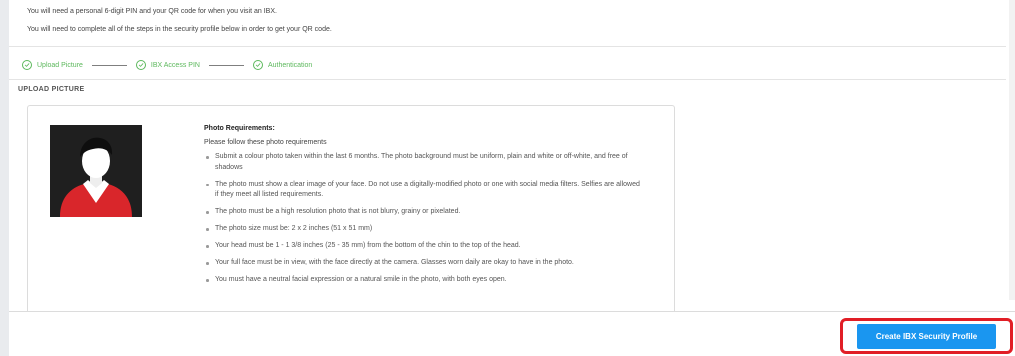  What do you see at coordinates (51, 89) in the screenshot?
I see `section-title: UPLOAD PICTURE` at bounding box center [51, 89].